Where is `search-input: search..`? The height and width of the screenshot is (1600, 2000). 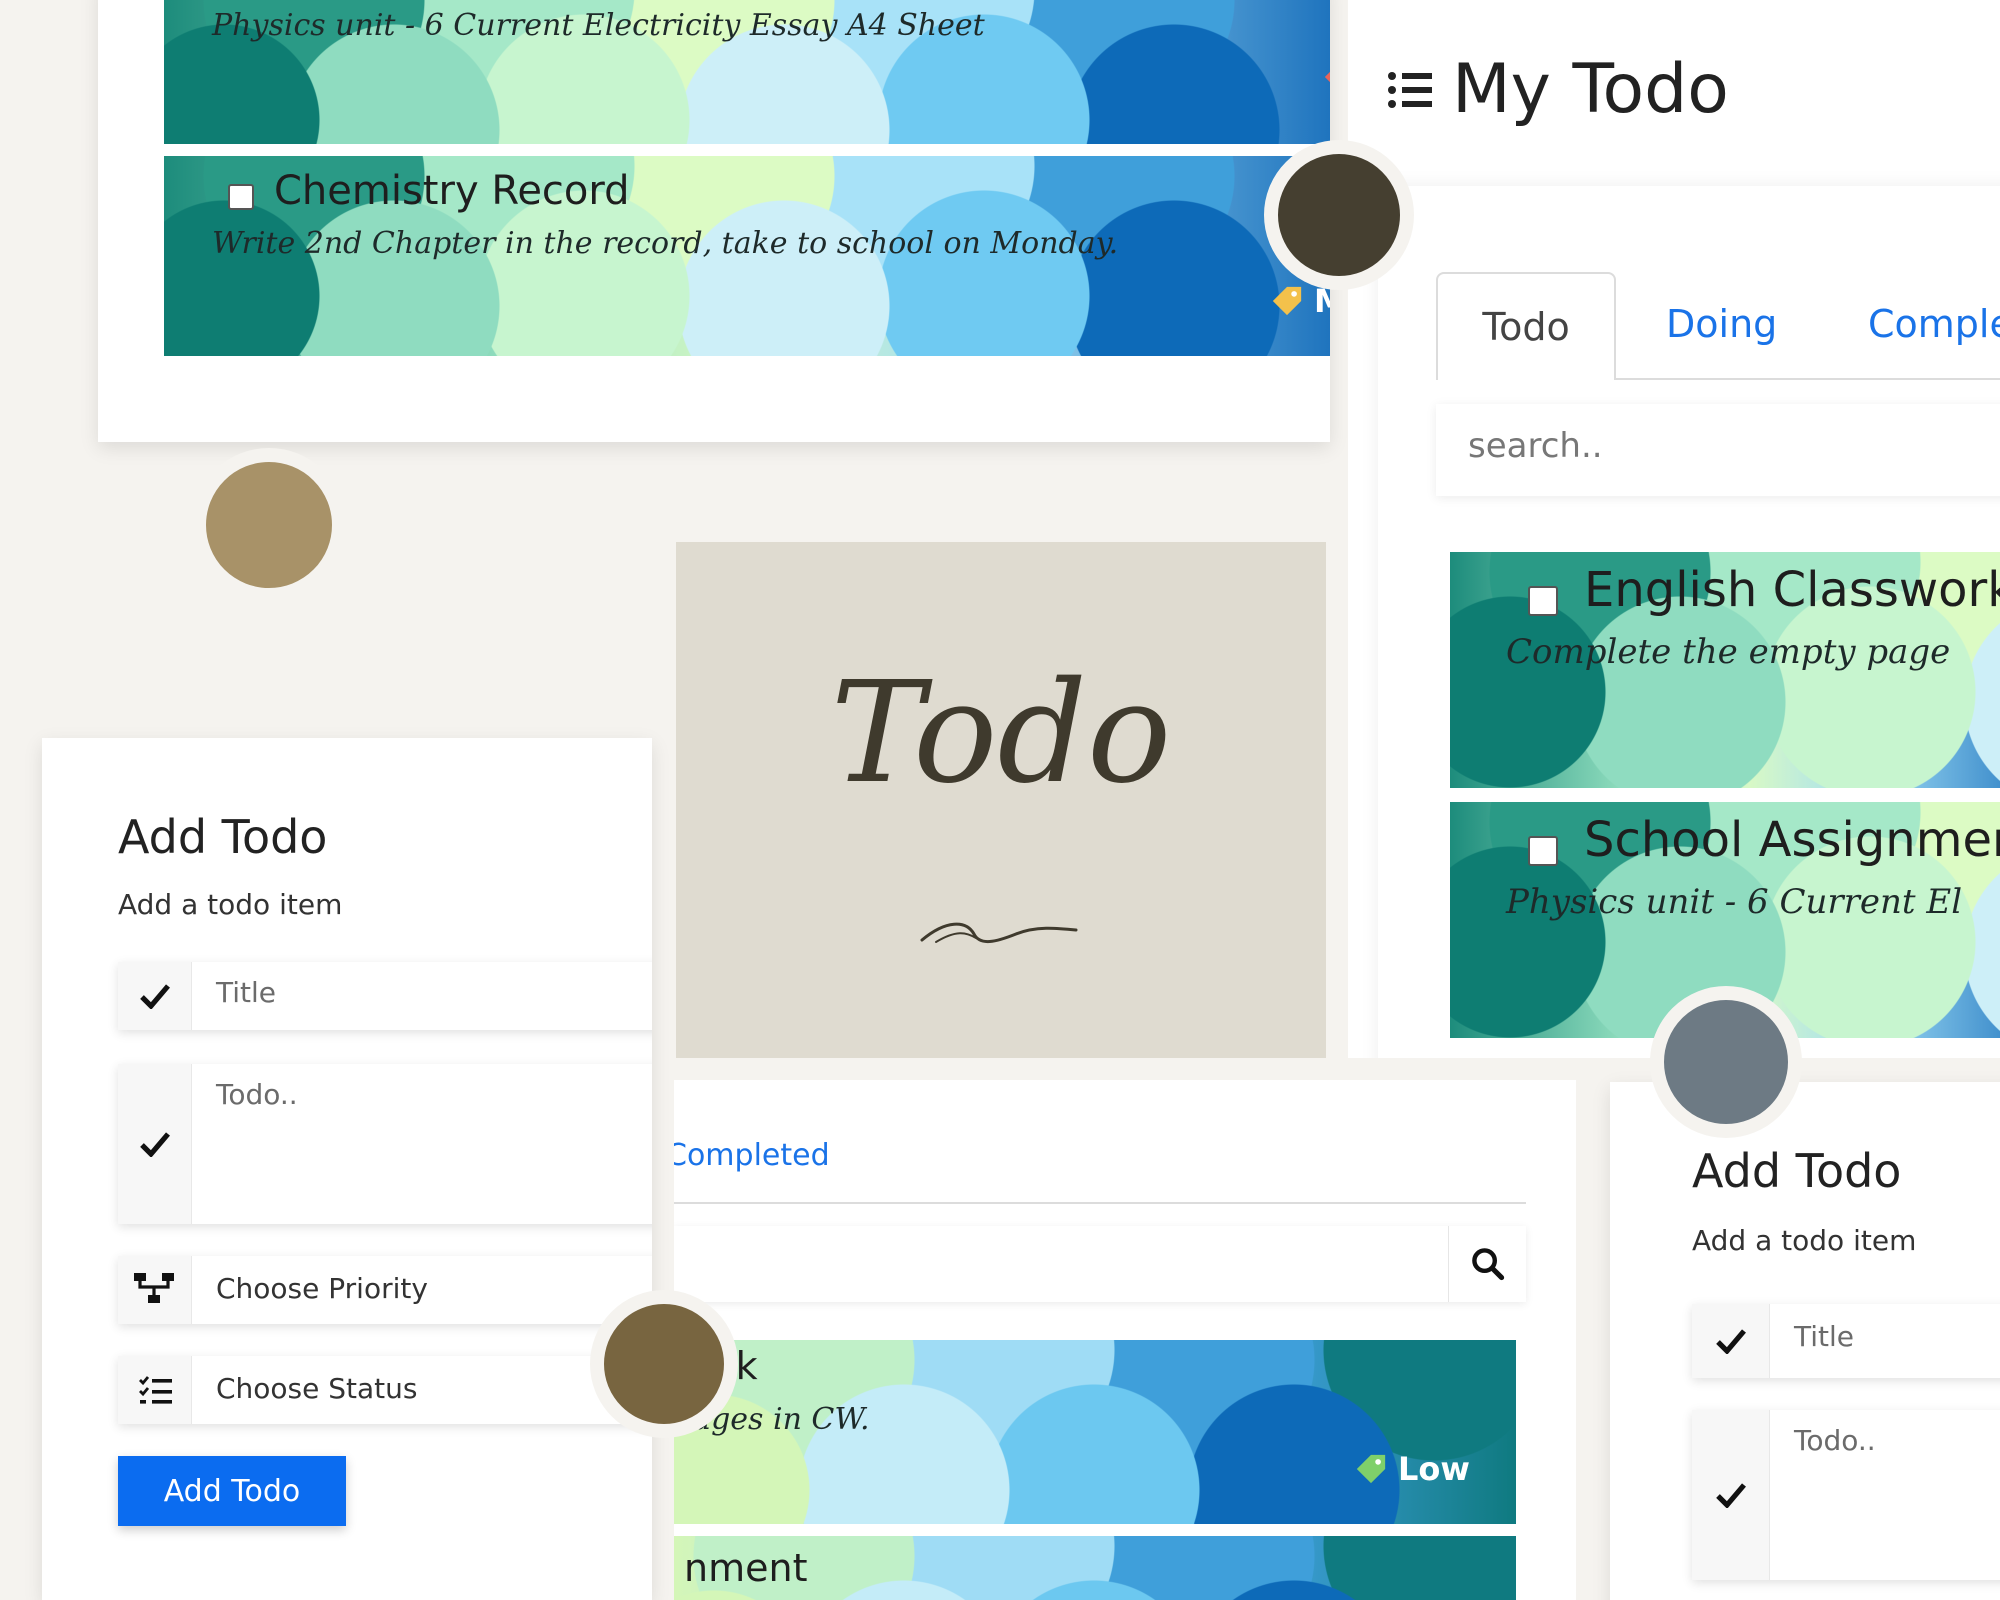 search-input: search.. is located at coordinates (1718, 450).